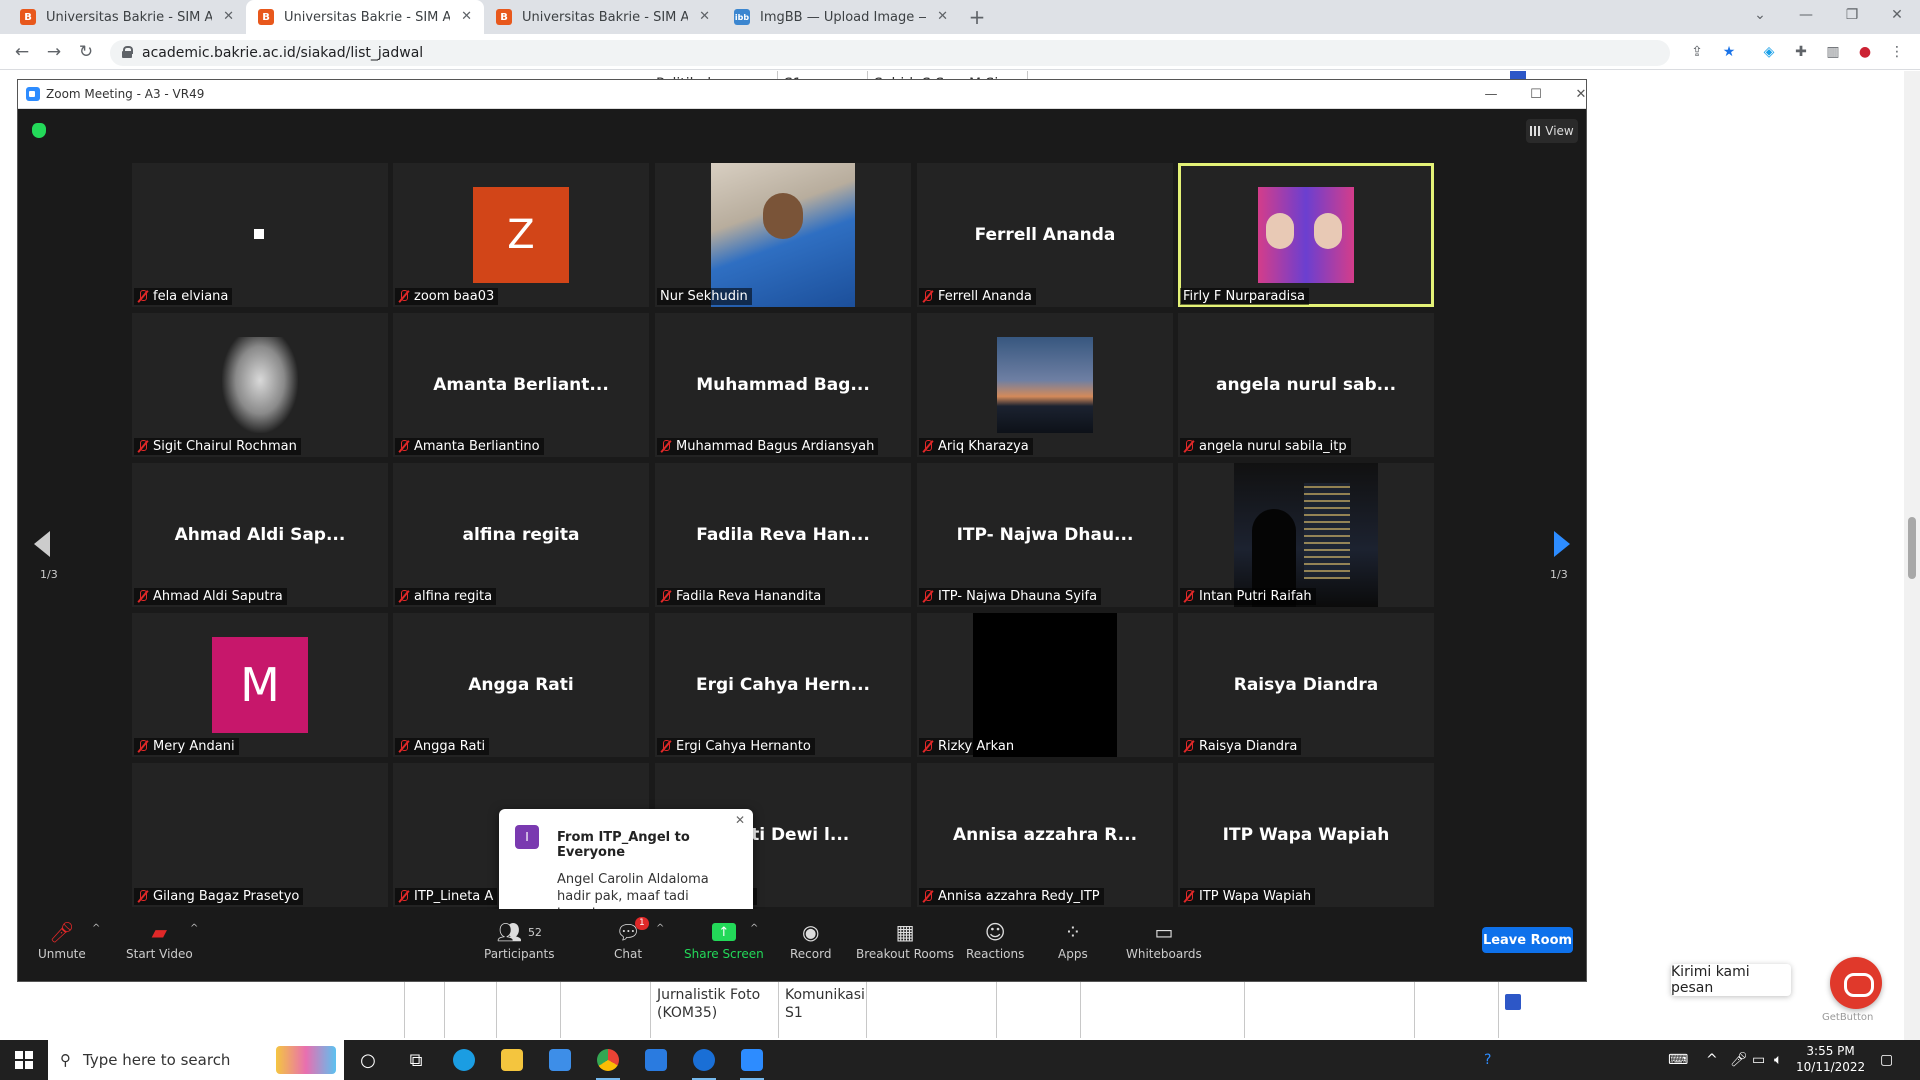 This screenshot has width=1920, height=1080. What do you see at coordinates (1306, 685) in the screenshot?
I see `video-tile: Raisya Diandra Raisya Diandra` at bounding box center [1306, 685].